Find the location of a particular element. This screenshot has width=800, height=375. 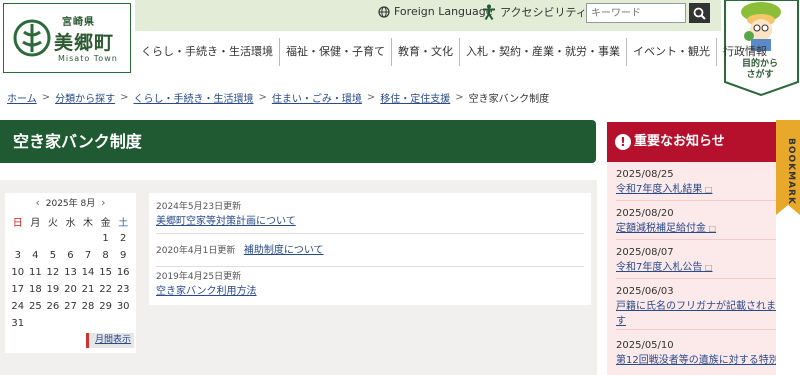

list-item: 2025/08/07 令和7年度入札公告 □ is located at coordinates (696, 263).